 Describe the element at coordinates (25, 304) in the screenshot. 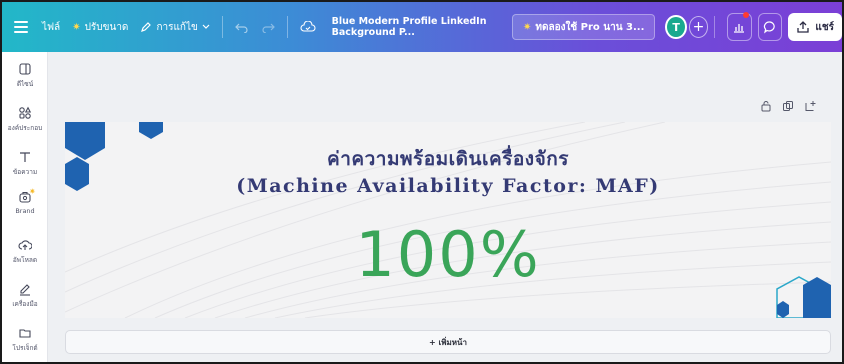

I see `sidebar-item-label: เครื่องมือ` at that location.